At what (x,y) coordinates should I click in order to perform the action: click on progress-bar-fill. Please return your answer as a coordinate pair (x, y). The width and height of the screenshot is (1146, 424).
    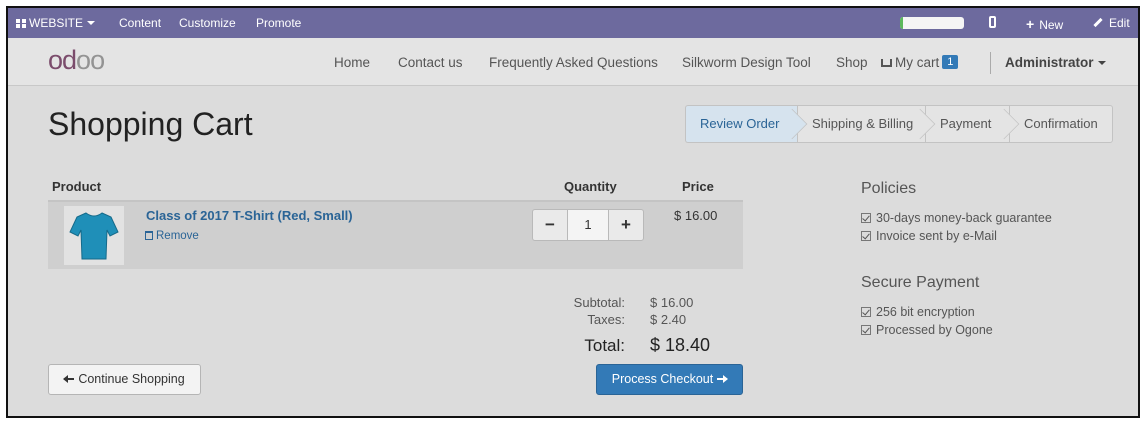
    Looking at the image, I should click on (901, 23).